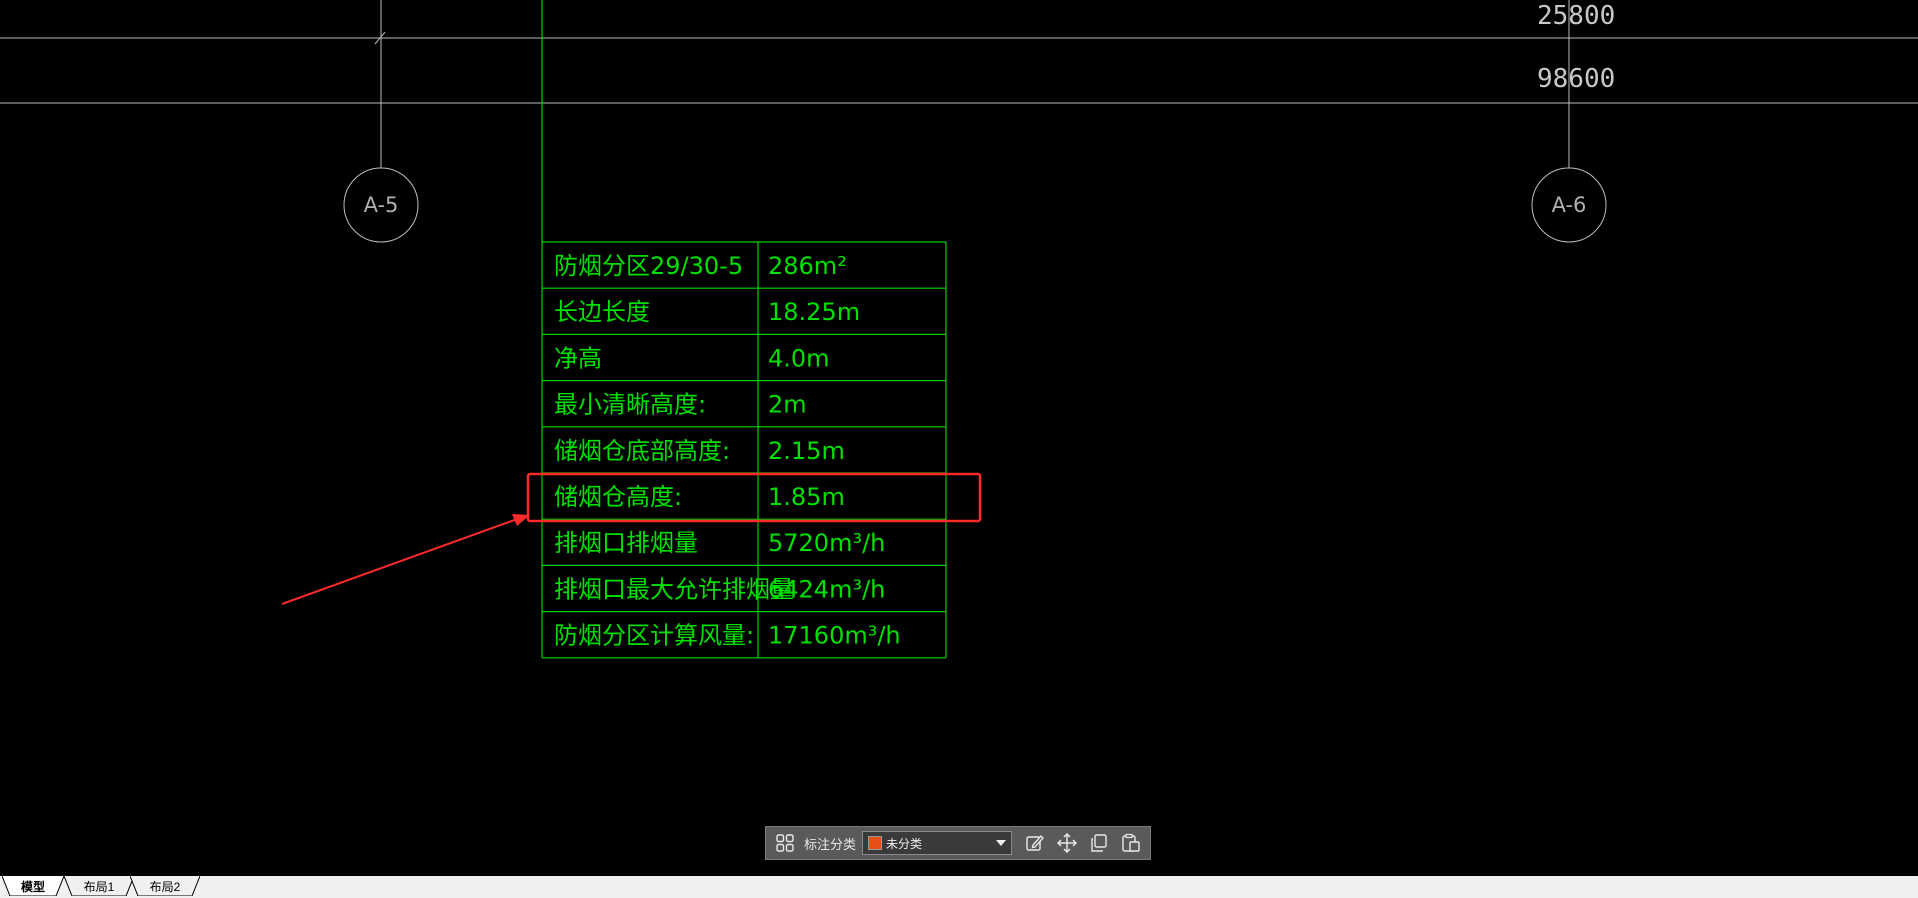 This screenshot has height=898, width=1918. I want to click on chevron-down-icon, so click(1001, 843).